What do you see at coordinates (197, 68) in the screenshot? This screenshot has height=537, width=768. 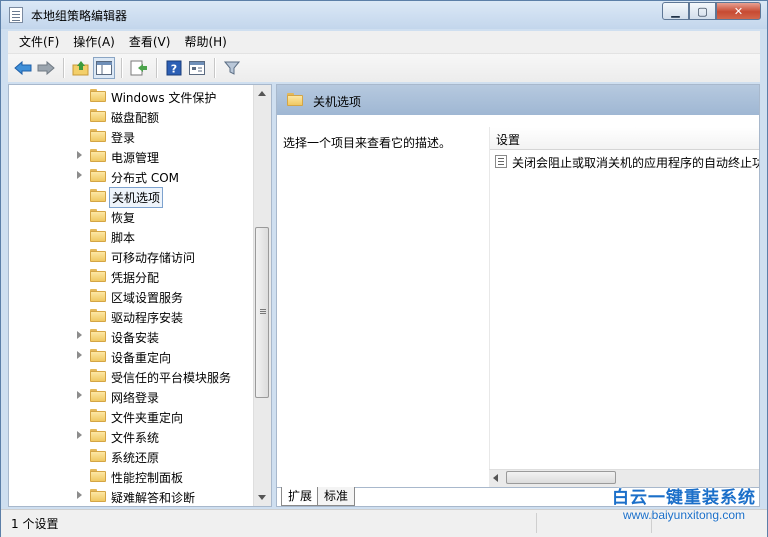 I see `properties-button` at bounding box center [197, 68].